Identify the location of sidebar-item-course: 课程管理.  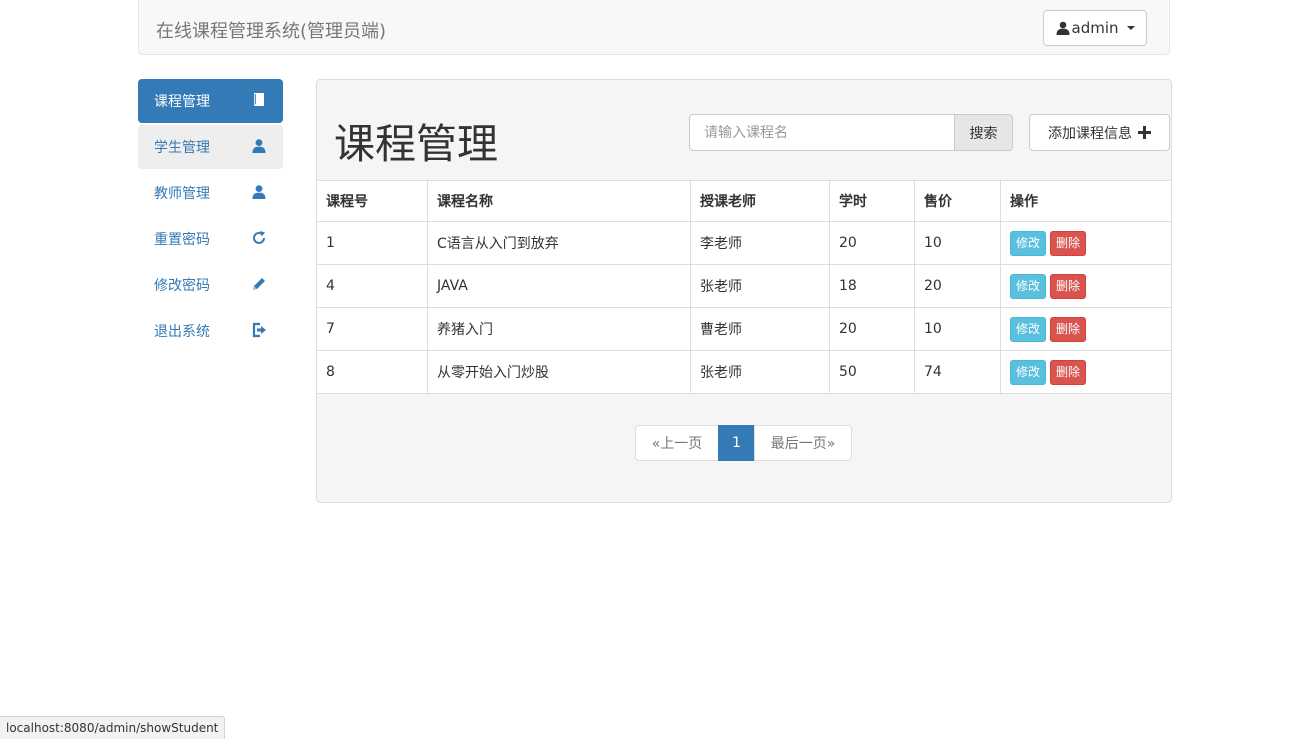
(210, 101).